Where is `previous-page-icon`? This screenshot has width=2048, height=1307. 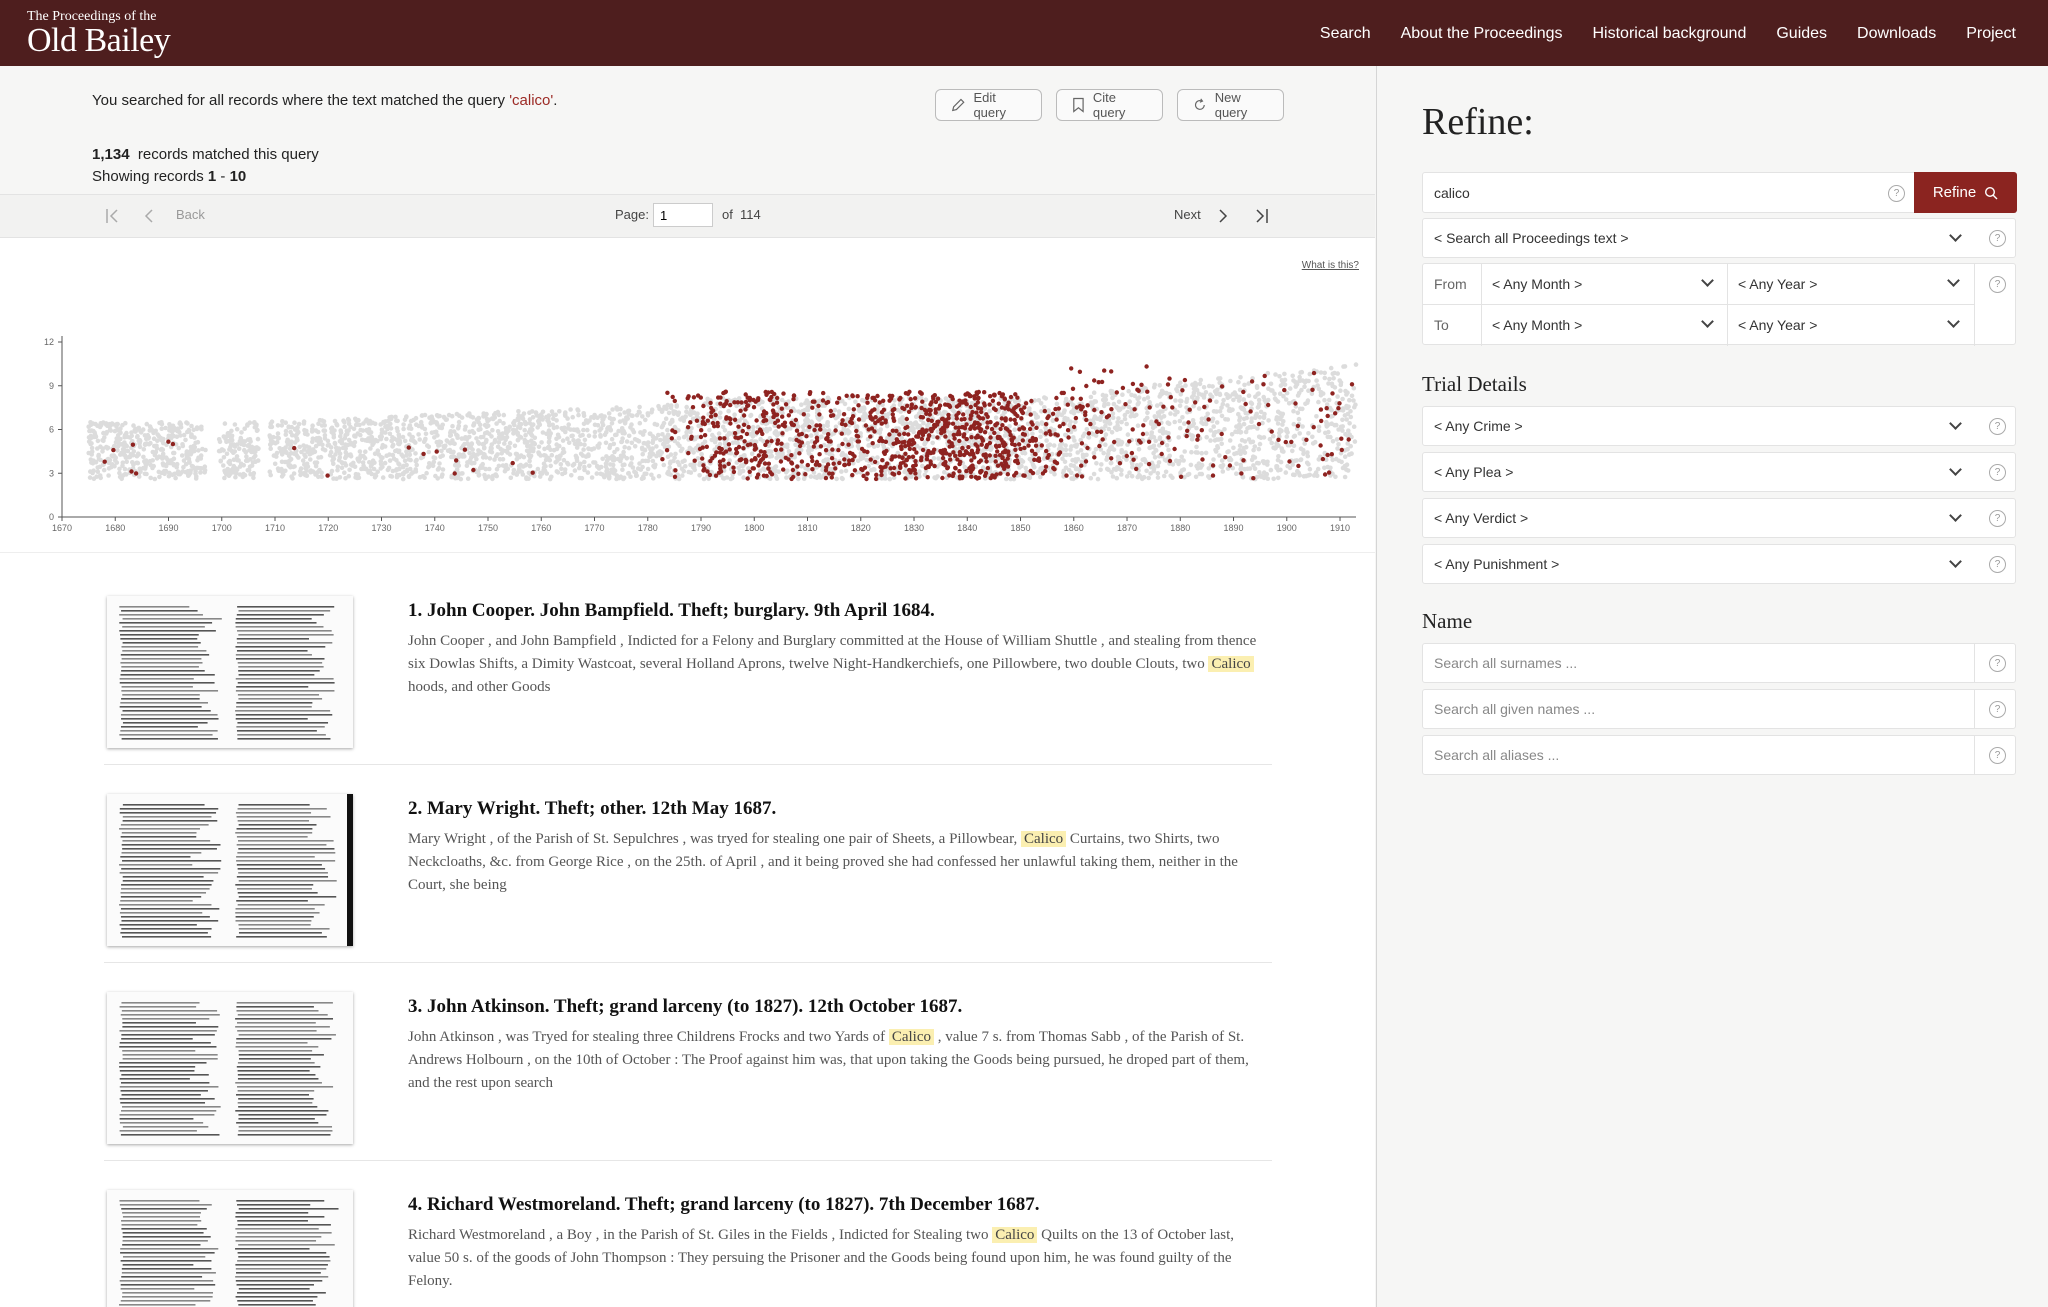 previous-page-icon is located at coordinates (149, 216).